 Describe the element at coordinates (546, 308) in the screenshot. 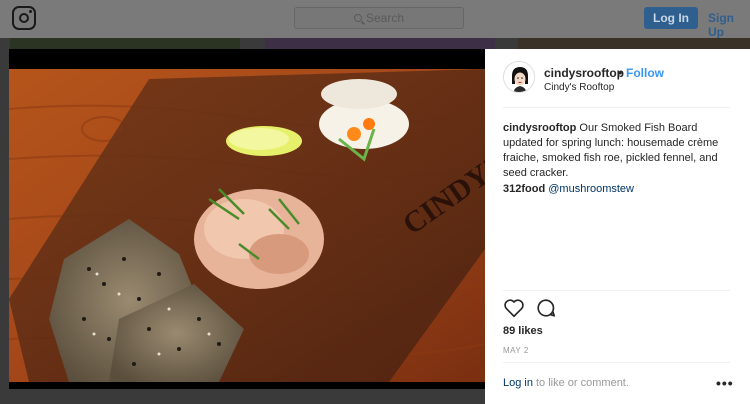

I see `comment-icon` at that location.